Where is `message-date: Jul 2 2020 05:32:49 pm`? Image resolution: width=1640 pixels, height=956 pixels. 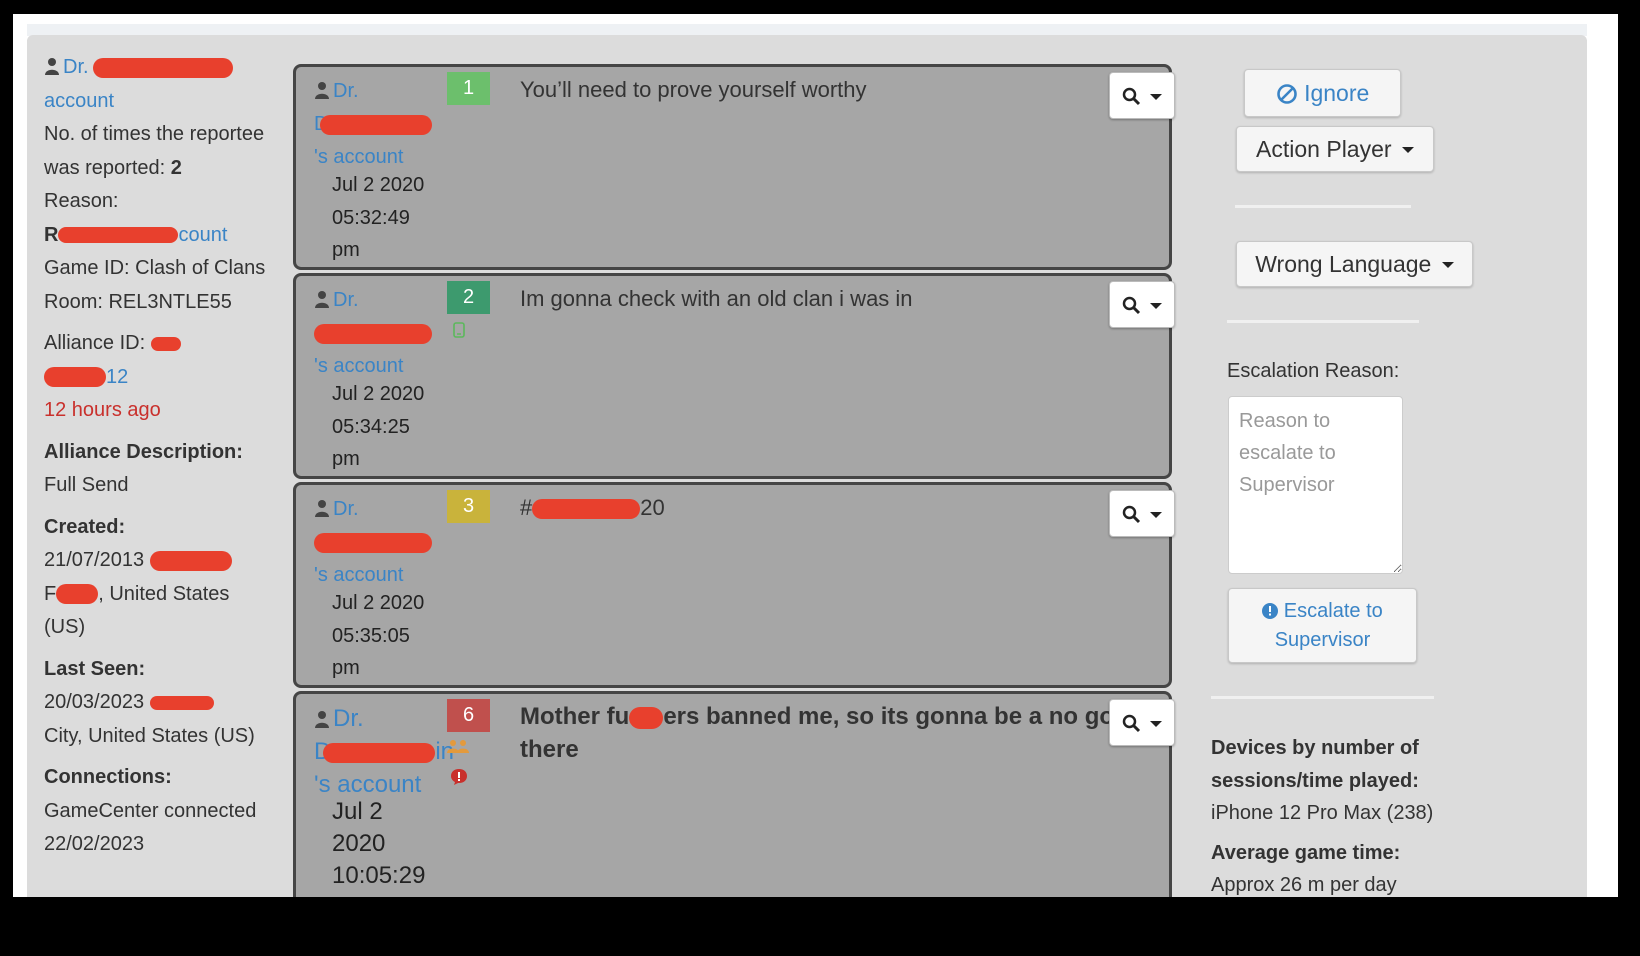
message-date: Jul 2 2020 05:32:49 pm is located at coordinates (387, 218).